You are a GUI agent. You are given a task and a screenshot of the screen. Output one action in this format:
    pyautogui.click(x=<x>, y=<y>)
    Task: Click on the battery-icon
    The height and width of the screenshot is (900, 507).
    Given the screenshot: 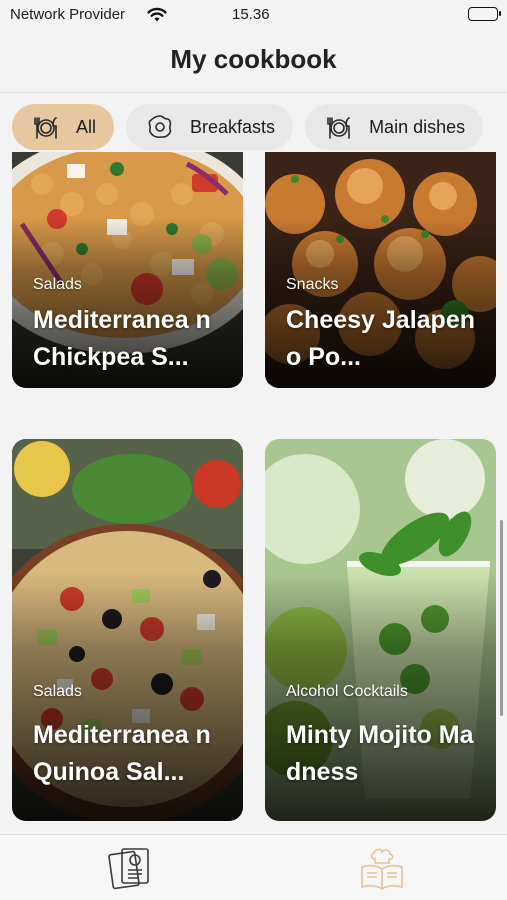 What is the action you would take?
    pyautogui.click(x=484, y=14)
    